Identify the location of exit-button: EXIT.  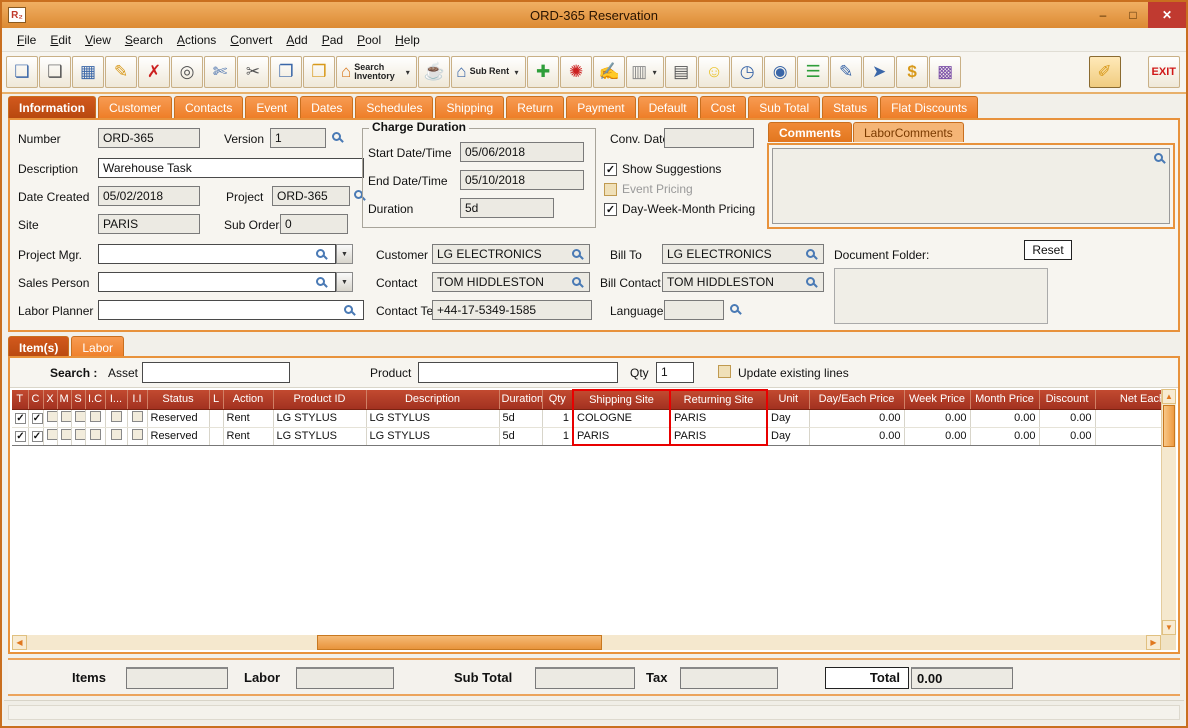
(1163, 72).